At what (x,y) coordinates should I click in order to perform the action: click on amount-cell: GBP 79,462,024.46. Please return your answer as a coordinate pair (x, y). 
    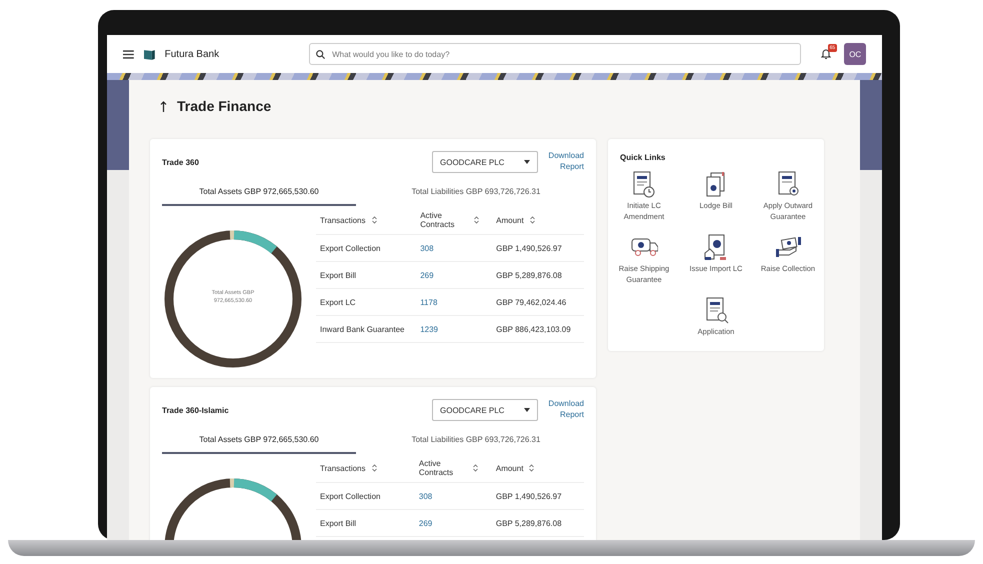
    Looking at the image, I should click on (531, 302).